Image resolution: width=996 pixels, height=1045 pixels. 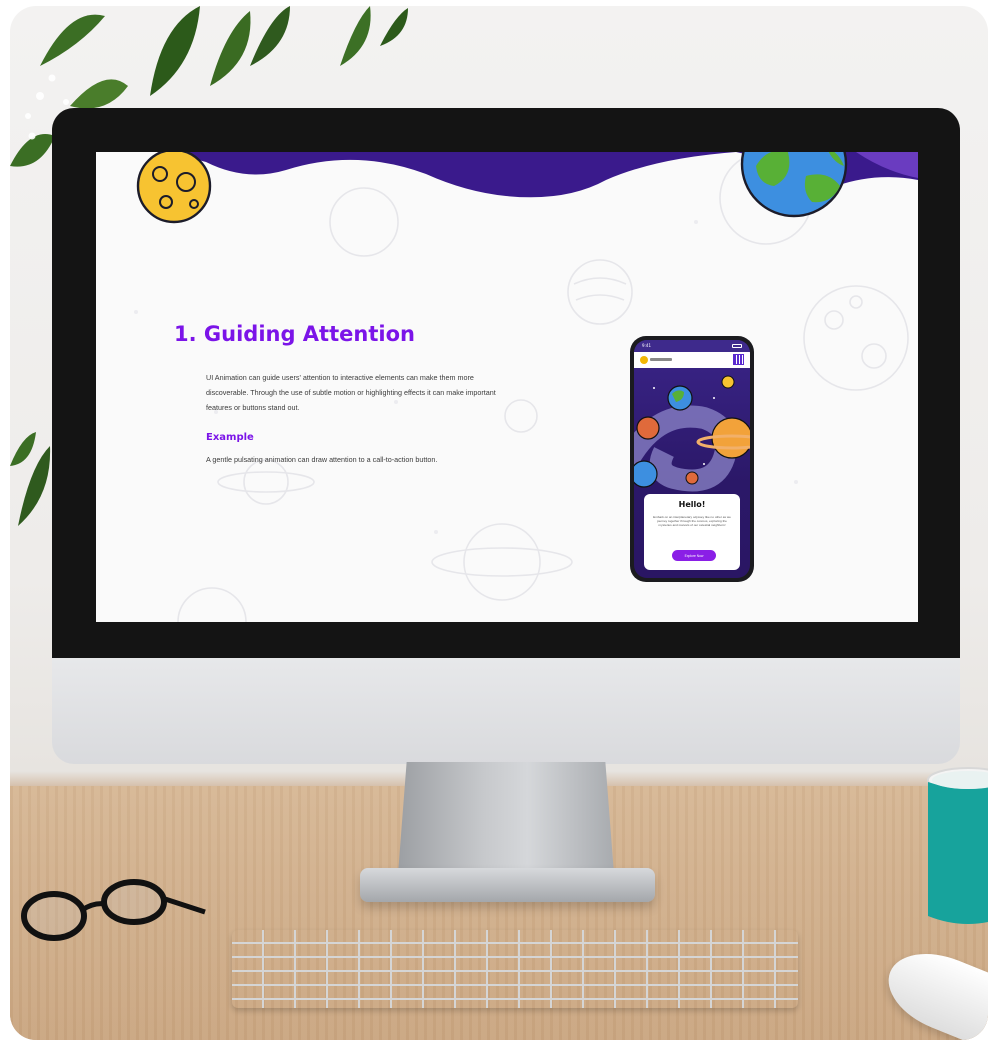 What do you see at coordinates (113, 910) in the screenshot?
I see `eyeglasses` at bounding box center [113, 910].